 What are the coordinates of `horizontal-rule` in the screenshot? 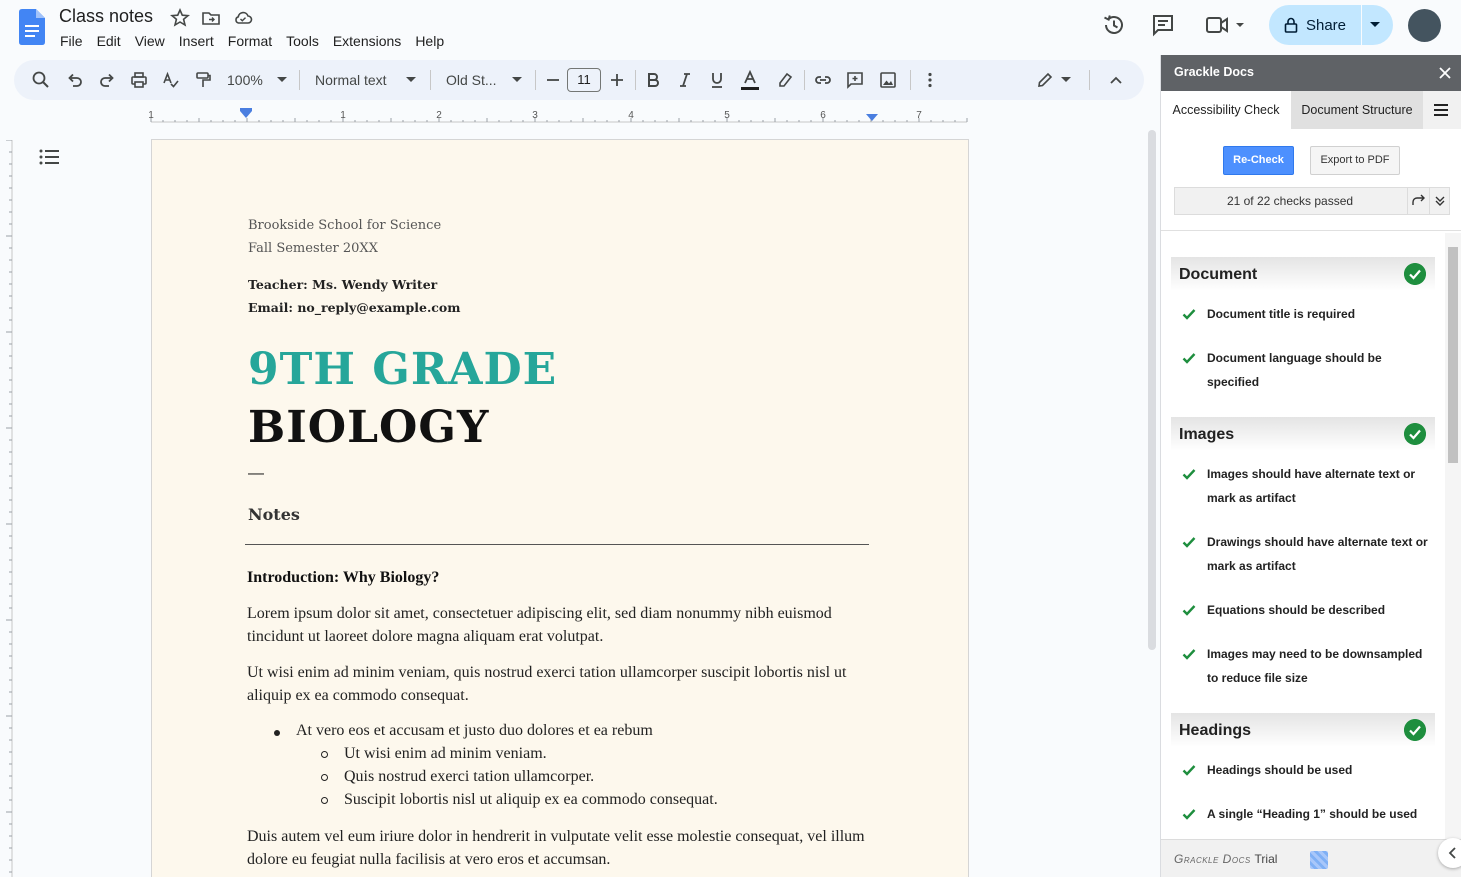 It's located at (557, 544).